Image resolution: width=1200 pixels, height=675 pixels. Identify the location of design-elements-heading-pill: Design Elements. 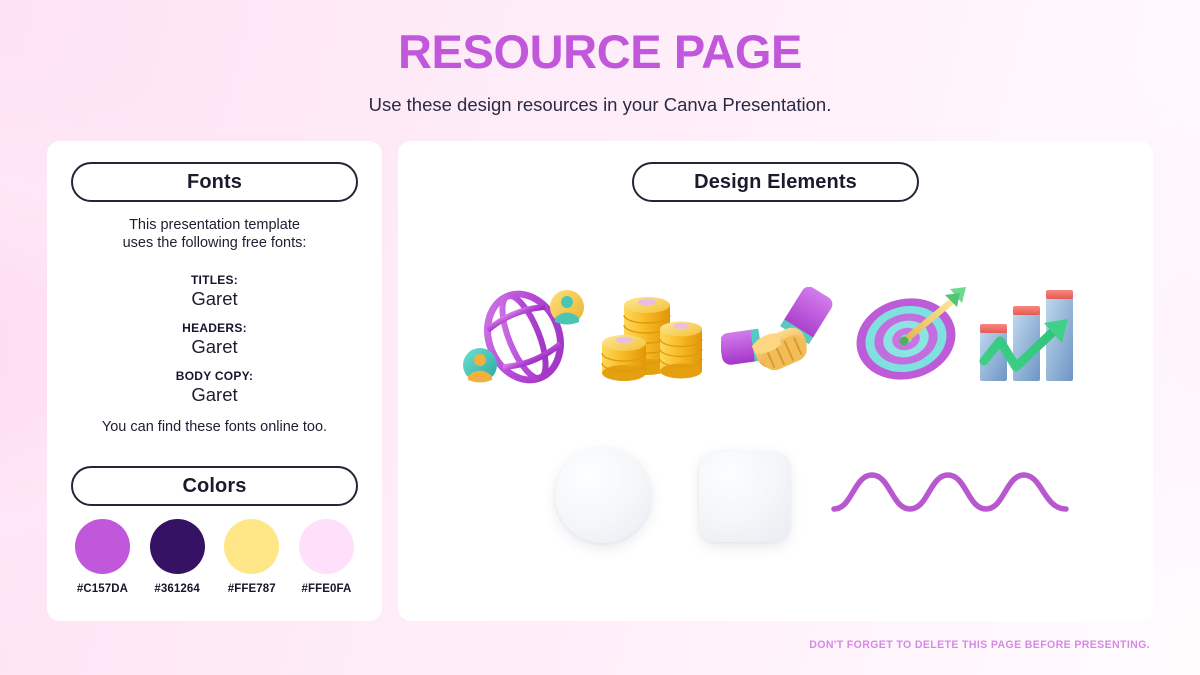
(775, 182).